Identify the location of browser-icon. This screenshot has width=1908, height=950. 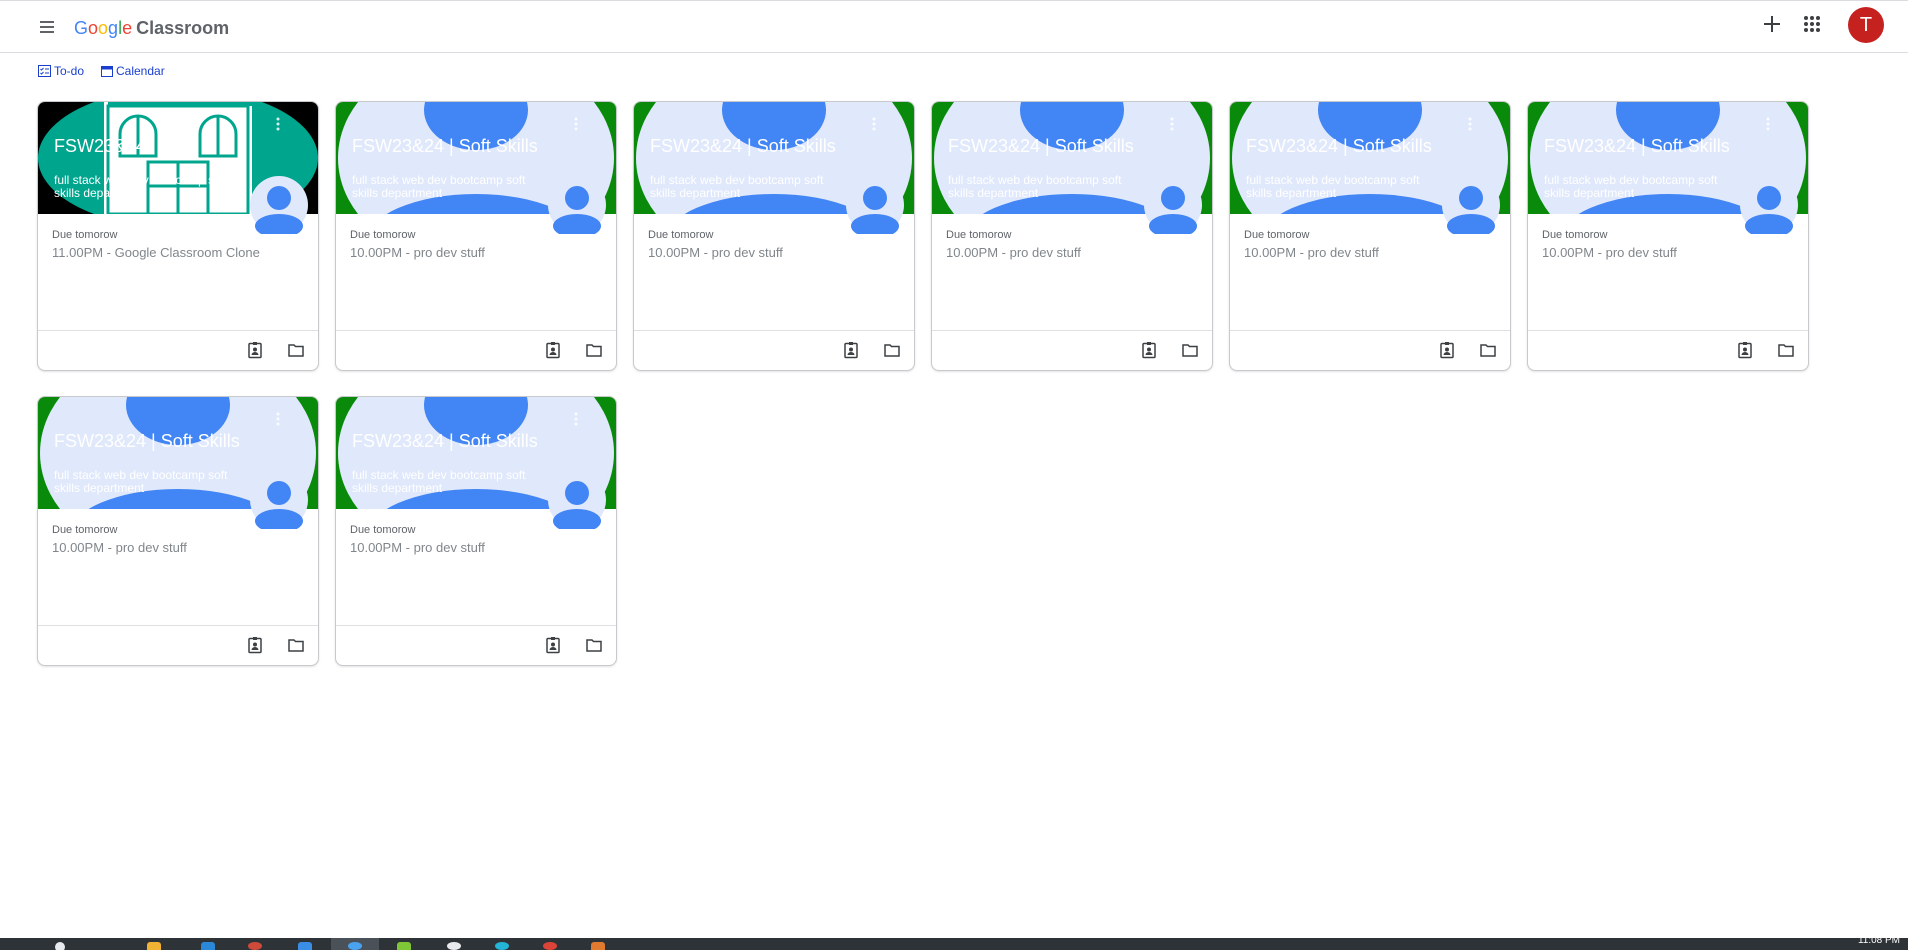
(255, 946).